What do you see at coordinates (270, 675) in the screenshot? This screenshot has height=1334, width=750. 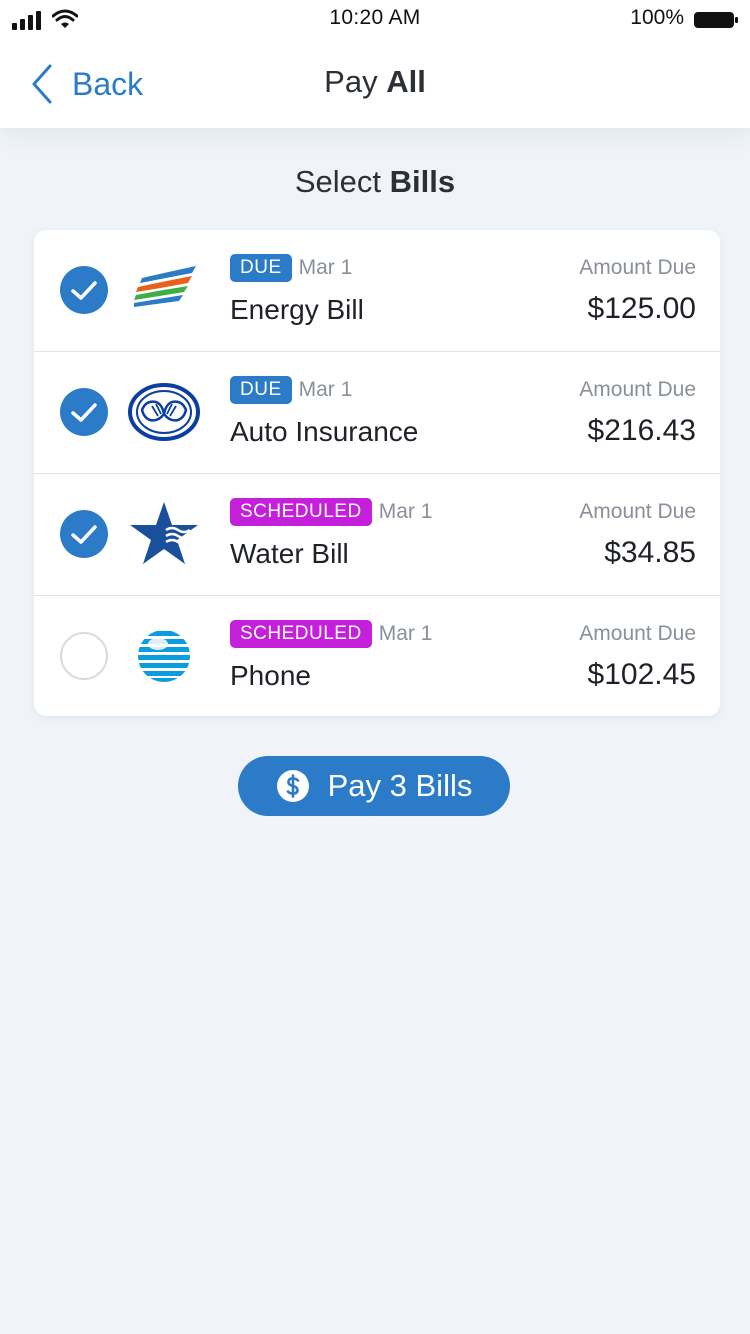 I see `bill-name: Phone` at bounding box center [270, 675].